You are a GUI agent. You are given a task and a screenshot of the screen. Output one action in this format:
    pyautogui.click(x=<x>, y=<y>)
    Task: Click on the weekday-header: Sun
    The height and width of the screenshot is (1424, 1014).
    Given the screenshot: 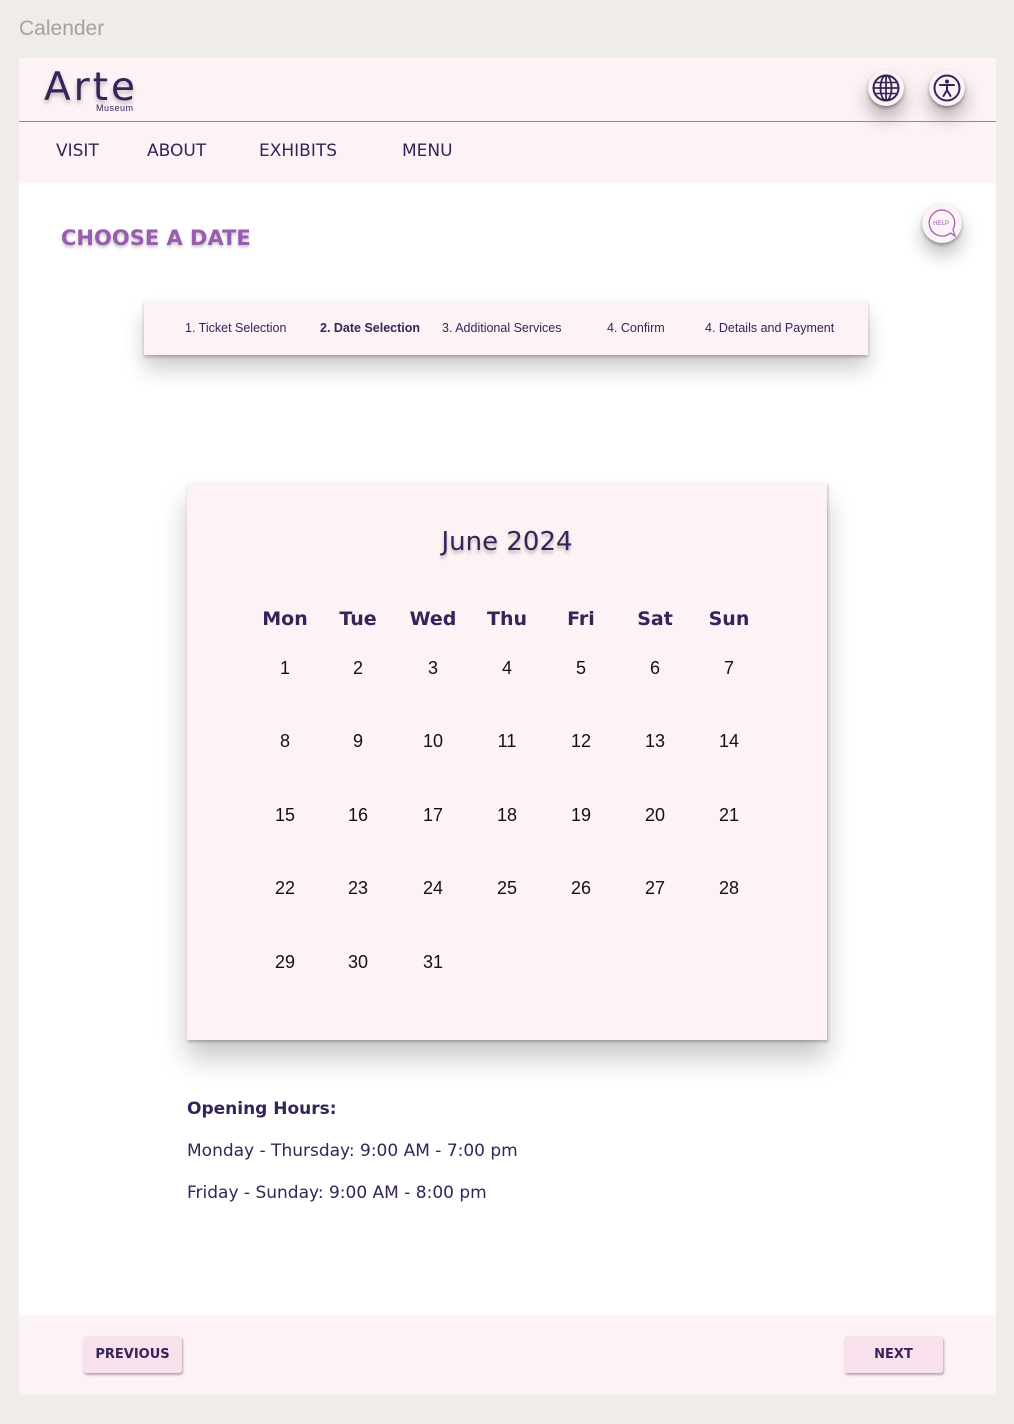 What is the action you would take?
    pyautogui.click(x=729, y=619)
    